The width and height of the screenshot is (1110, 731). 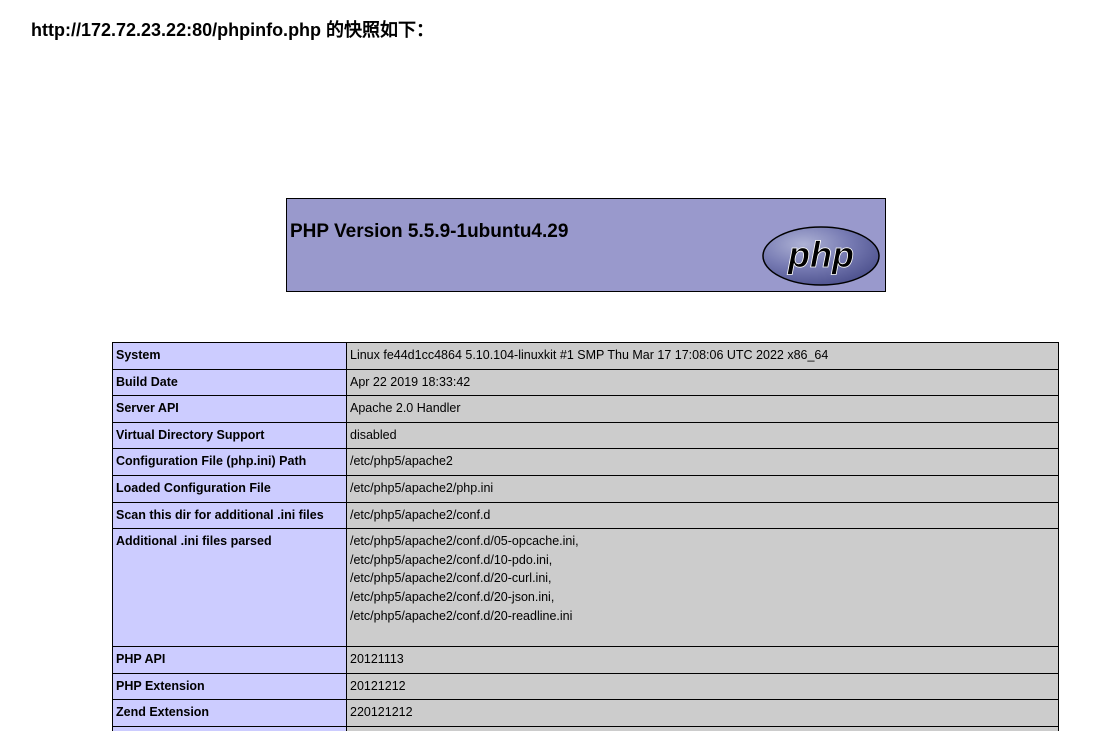 What do you see at coordinates (451, 559) in the screenshot?
I see `row-value-line: /etc/php5/apache2/conf.d/10-pdo.ini,` at bounding box center [451, 559].